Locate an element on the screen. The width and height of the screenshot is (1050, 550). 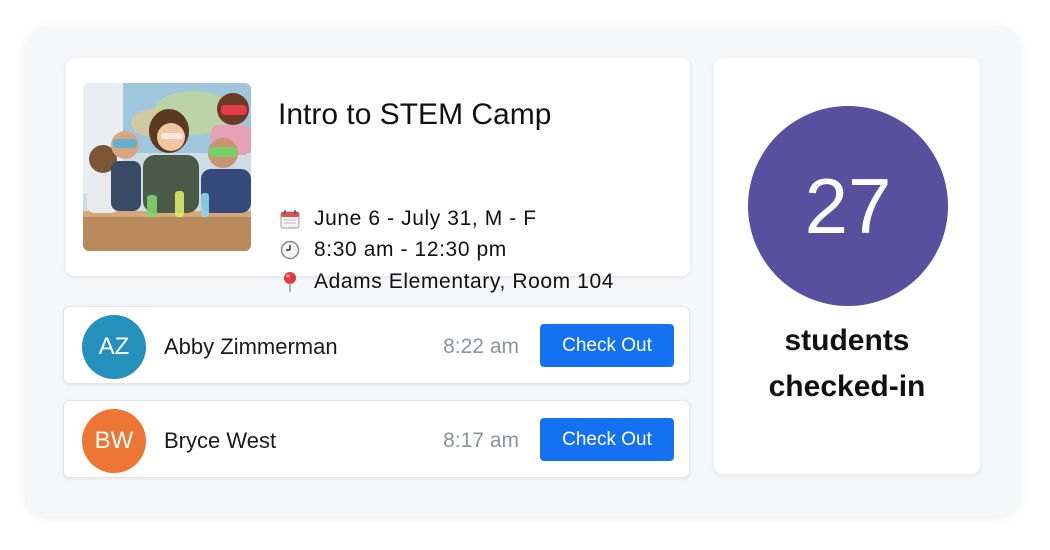
camp-title: Intro to STEM Camp is located at coordinates (415, 114).